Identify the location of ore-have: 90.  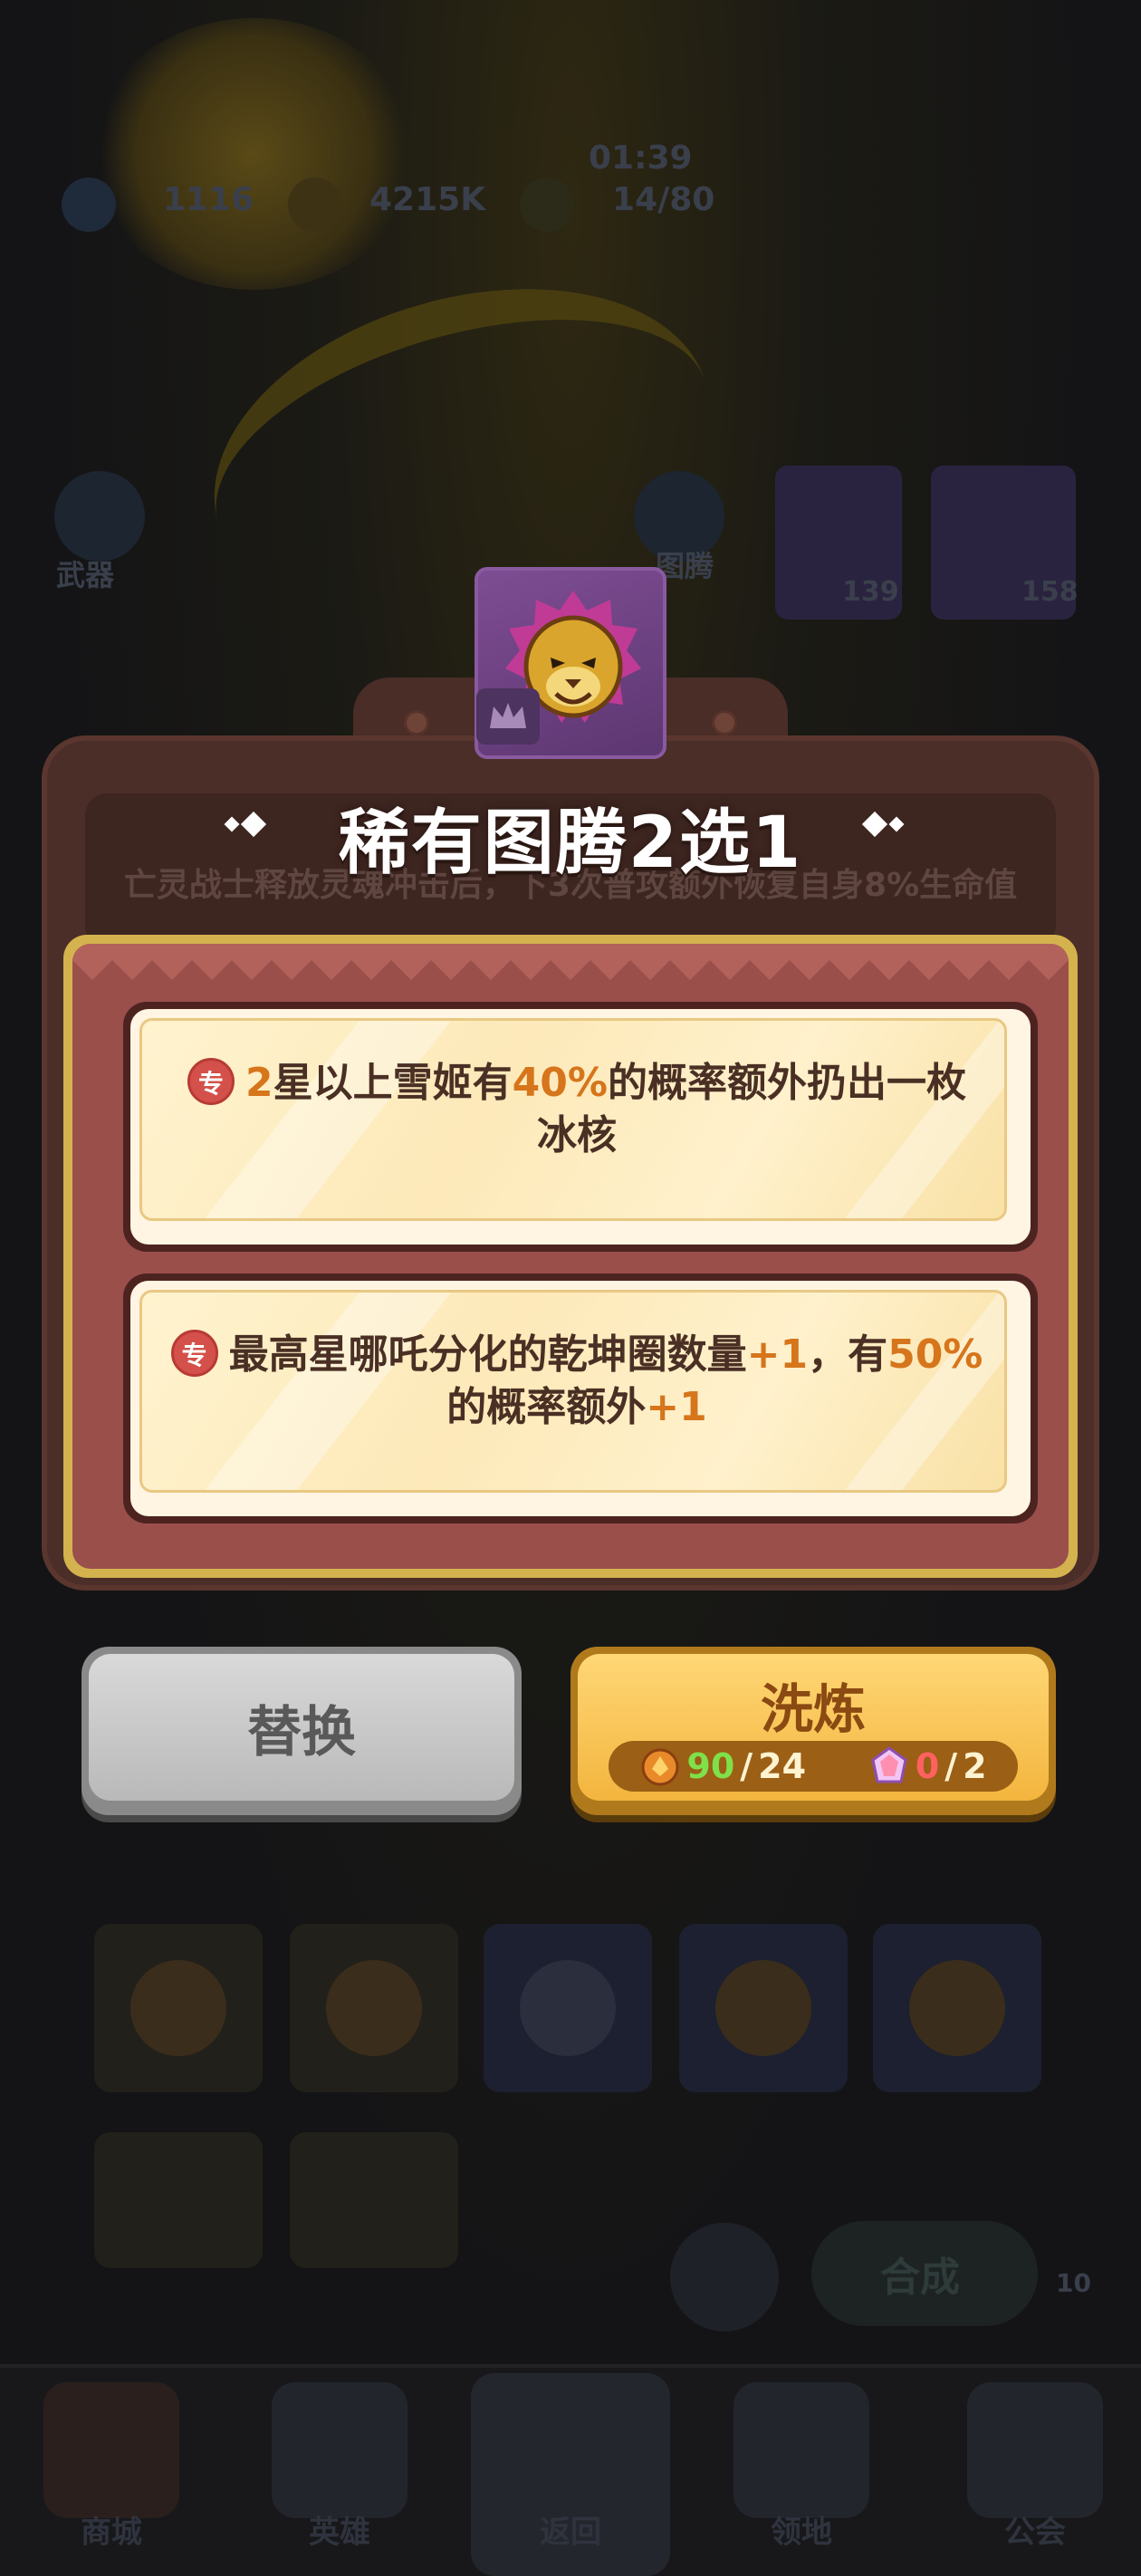
(711, 1766).